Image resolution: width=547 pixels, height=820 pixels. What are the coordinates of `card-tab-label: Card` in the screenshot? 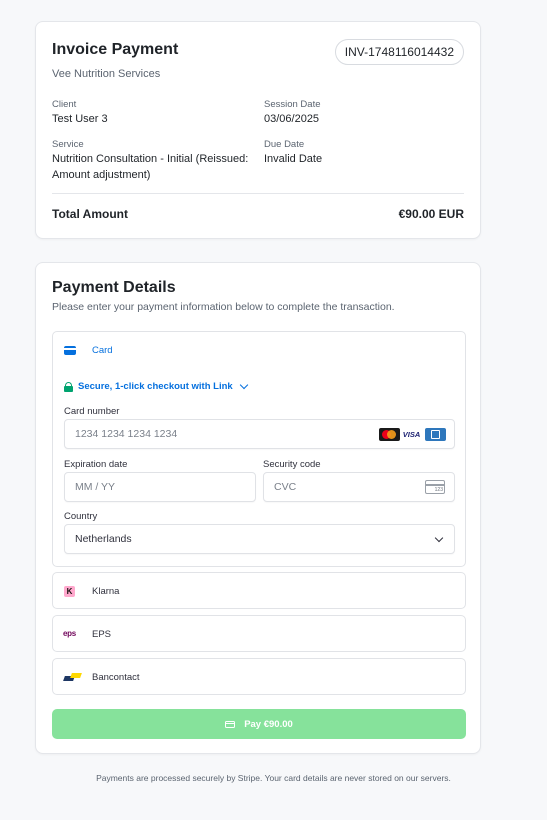 It's located at (102, 350).